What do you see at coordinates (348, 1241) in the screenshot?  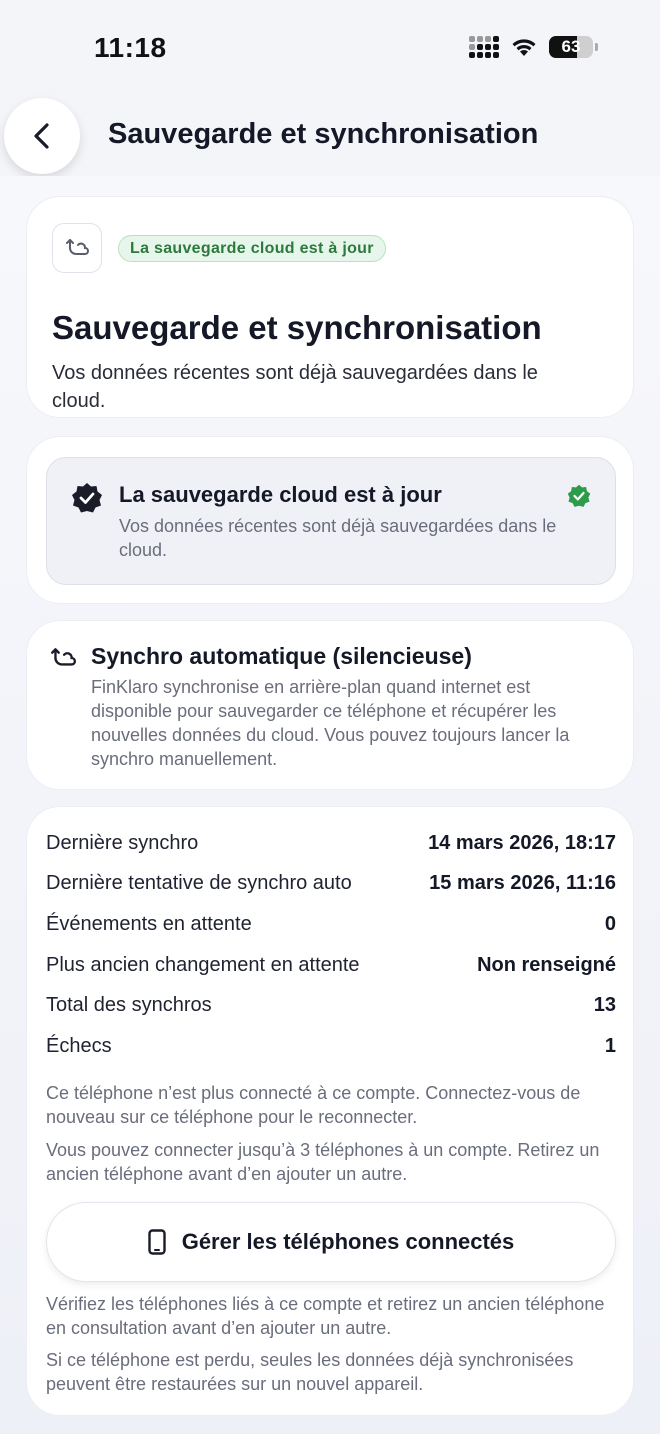 I see `manage-phones-label: Gérer les téléphones connectés` at bounding box center [348, 1241].